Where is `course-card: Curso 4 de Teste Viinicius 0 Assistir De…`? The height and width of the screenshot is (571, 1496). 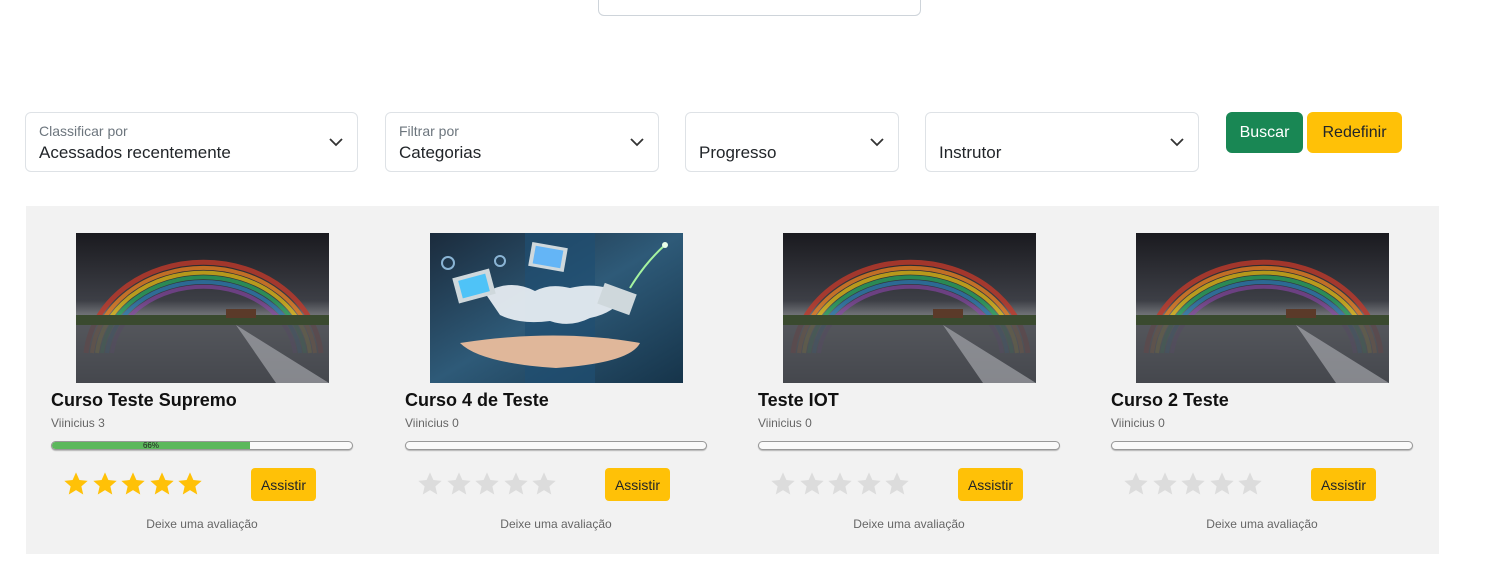 course-card: Curso 4 de Teste Viinicius 0 Assistir De… is located at coordinates (560, 380).